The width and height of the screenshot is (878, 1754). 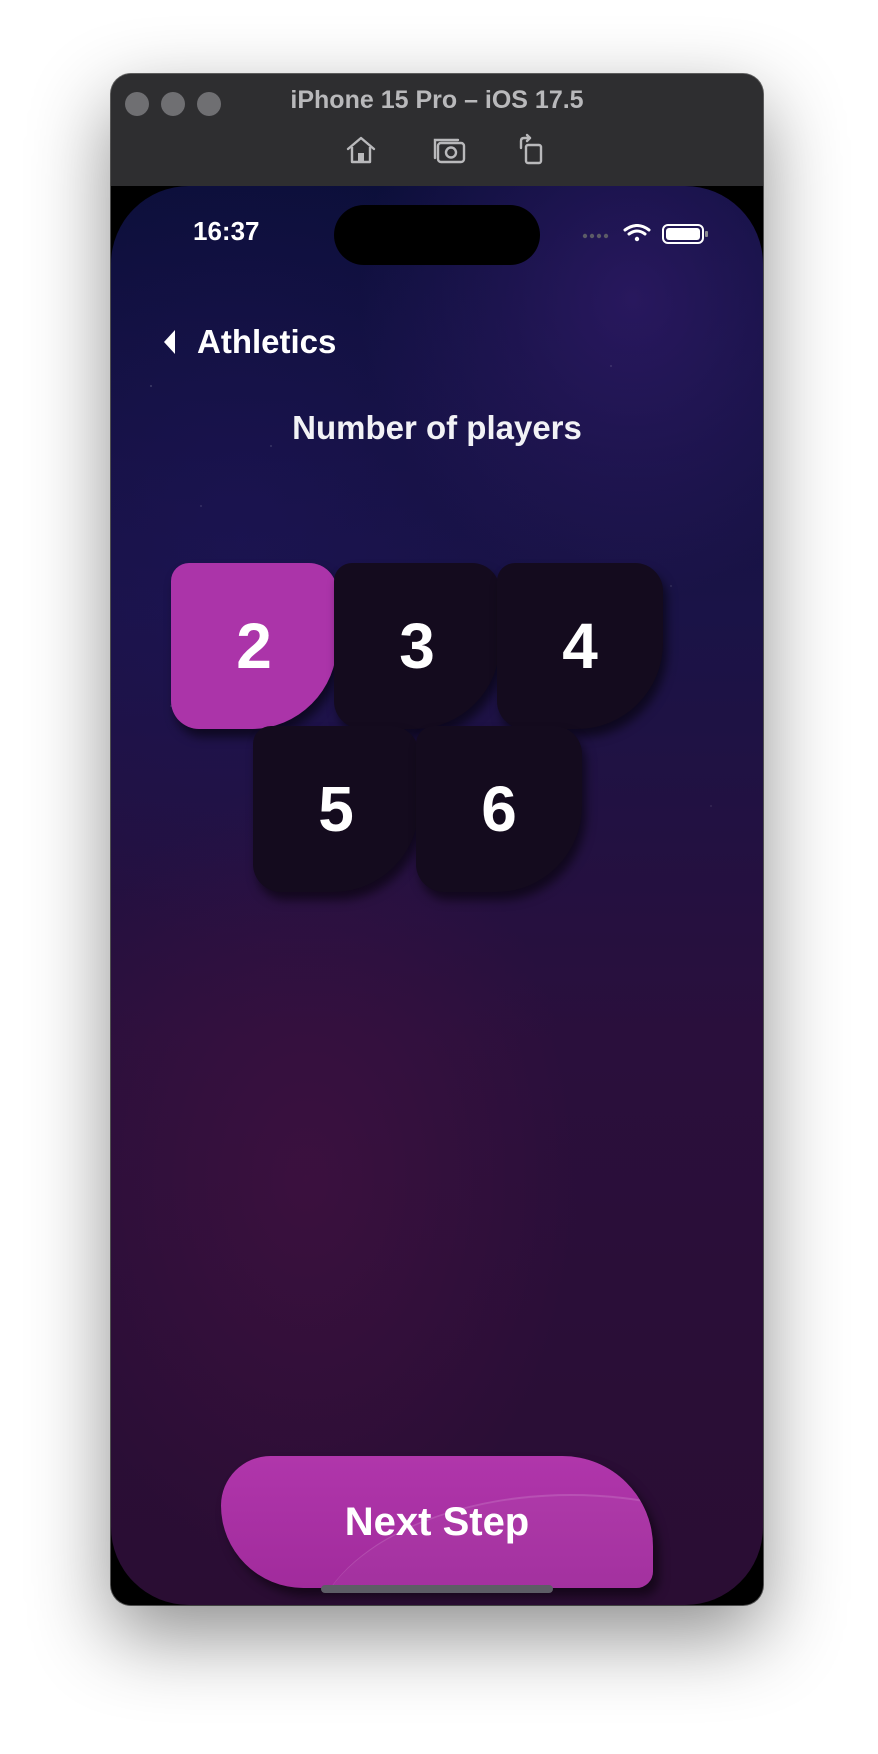 What do you see at coordinates (437, 427) in the screenshot?
I see `page-title: Number of players` at bounding box center [437, 427].